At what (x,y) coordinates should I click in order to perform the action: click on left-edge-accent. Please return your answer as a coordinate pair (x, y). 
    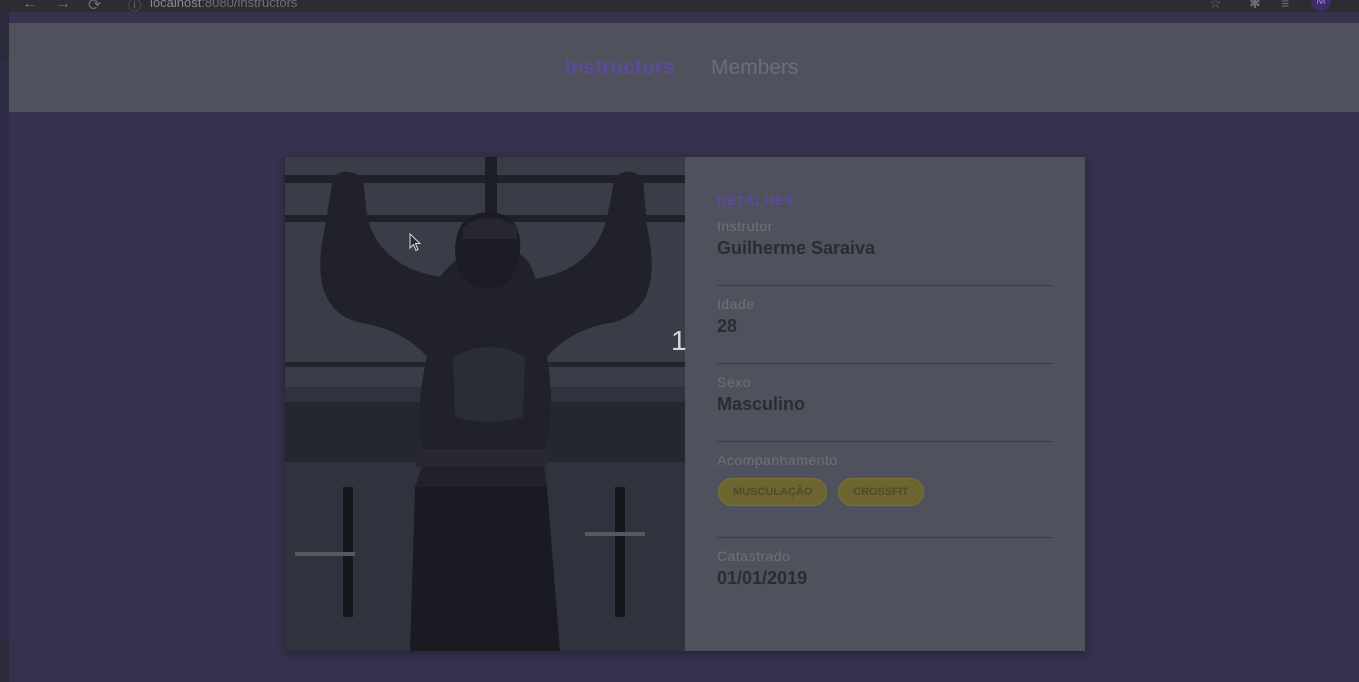
    Looking at the image, I should click on (4, 350).